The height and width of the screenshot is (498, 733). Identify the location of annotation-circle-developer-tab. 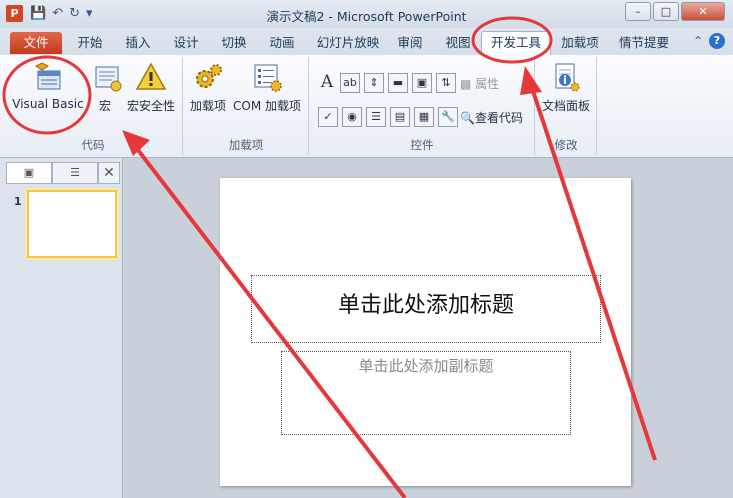
(512, 40).